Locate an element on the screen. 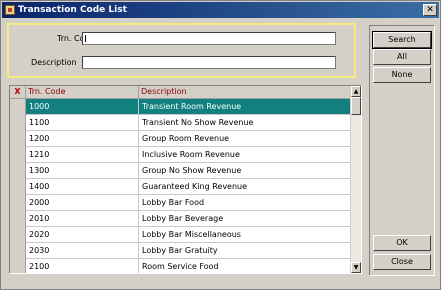  row-trn-code: 2100 is located at coordinates (82, 266).